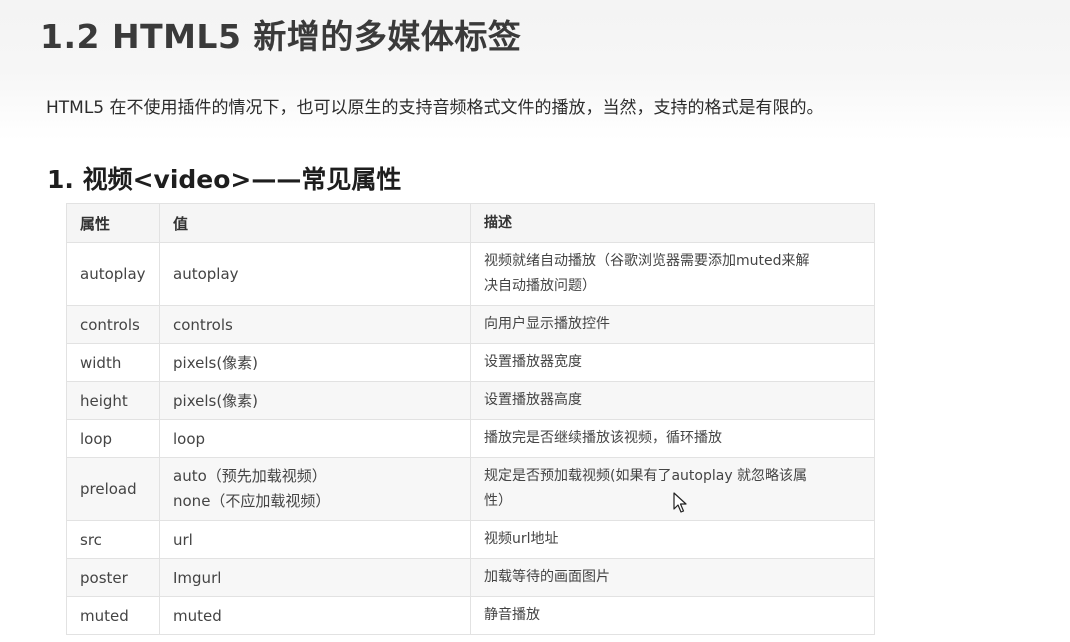 This screenshot has height=642, width=1070. Describe the element at coordinates (224, 179) in the screenshot. I see `section-heading: 1. 视频<video>——常见属性` at that location.